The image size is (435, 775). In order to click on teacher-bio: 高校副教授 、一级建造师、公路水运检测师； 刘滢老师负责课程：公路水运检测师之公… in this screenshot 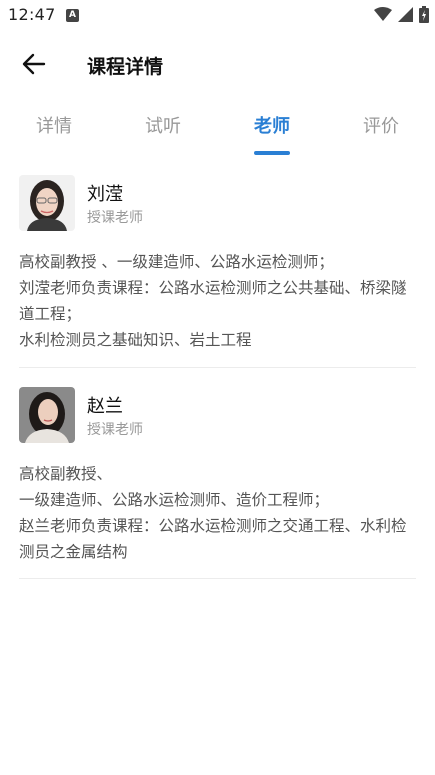, I will do `click(217, 301)`.